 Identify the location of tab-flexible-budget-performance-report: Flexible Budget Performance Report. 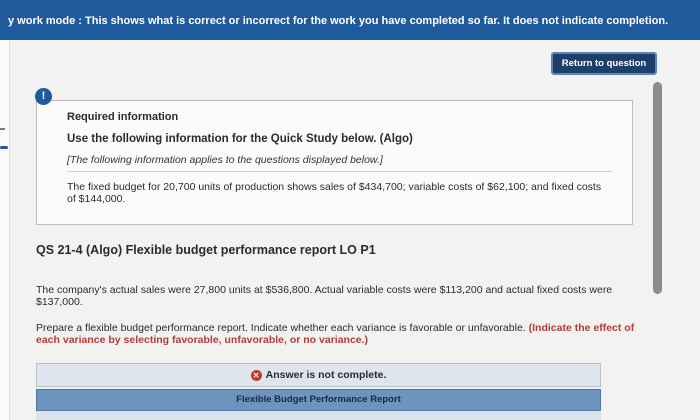
(318, 400).